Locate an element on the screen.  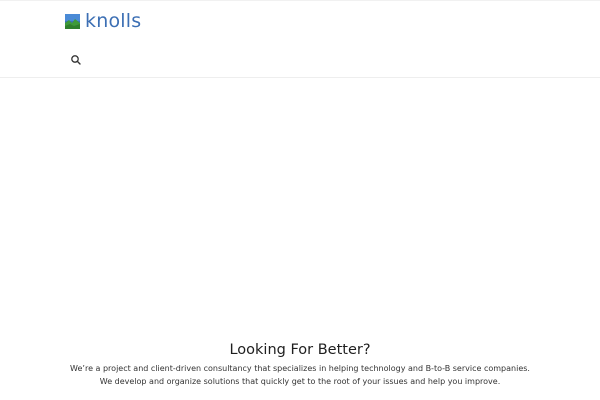
site-logo-link: knolls is located at coordinates (103, 21).